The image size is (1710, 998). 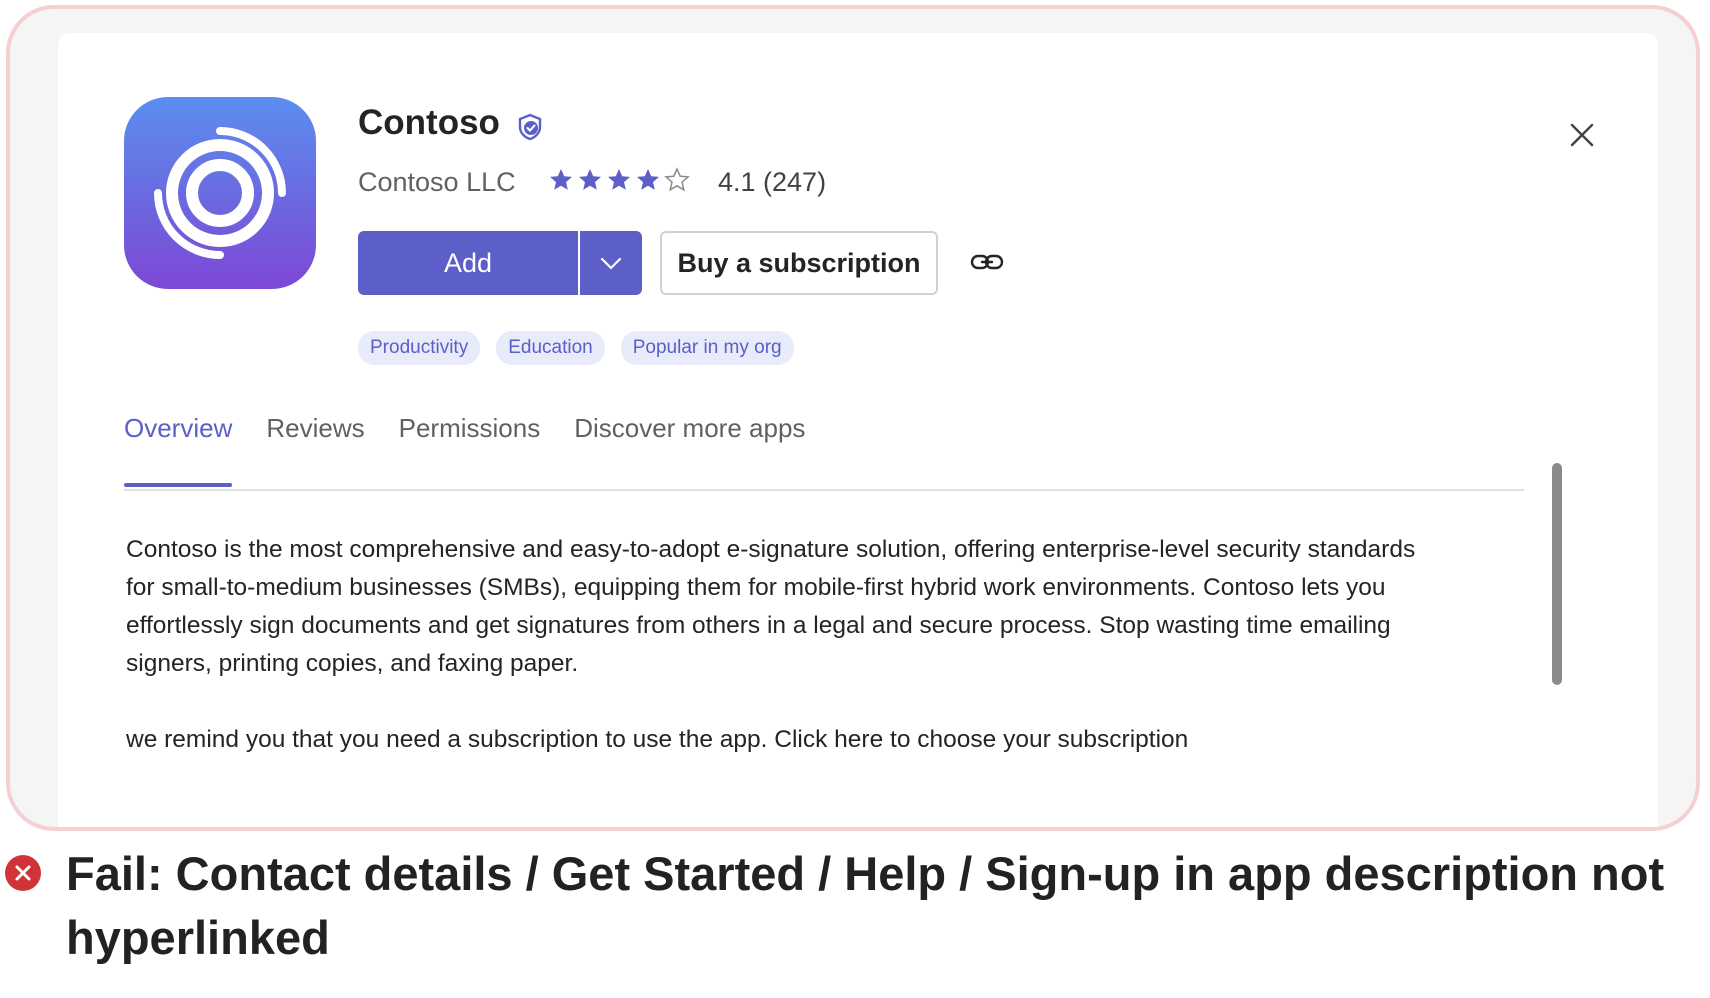 I want to click on add-button: Add, so click(x=468, y=263).